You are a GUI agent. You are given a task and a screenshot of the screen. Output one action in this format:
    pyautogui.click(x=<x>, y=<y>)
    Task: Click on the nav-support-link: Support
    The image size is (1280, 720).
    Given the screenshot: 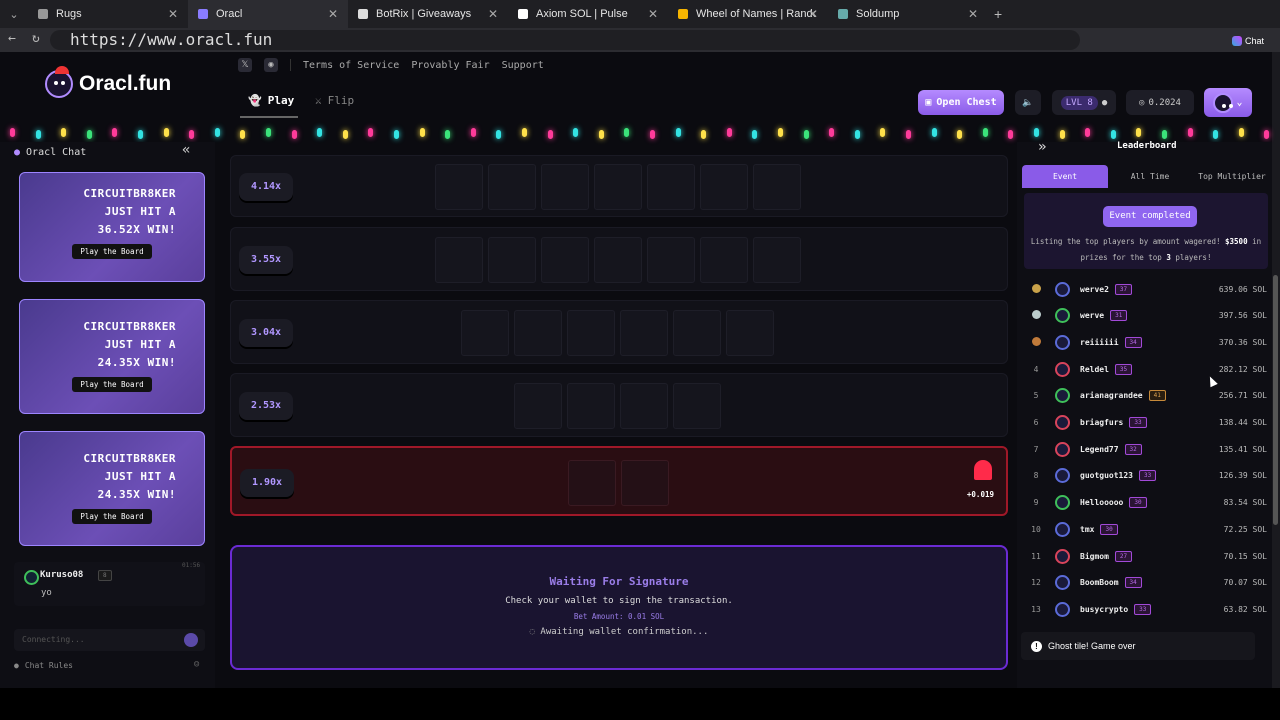 What is the action you would take?
    pyautogui.click(x=523, y=65)
    